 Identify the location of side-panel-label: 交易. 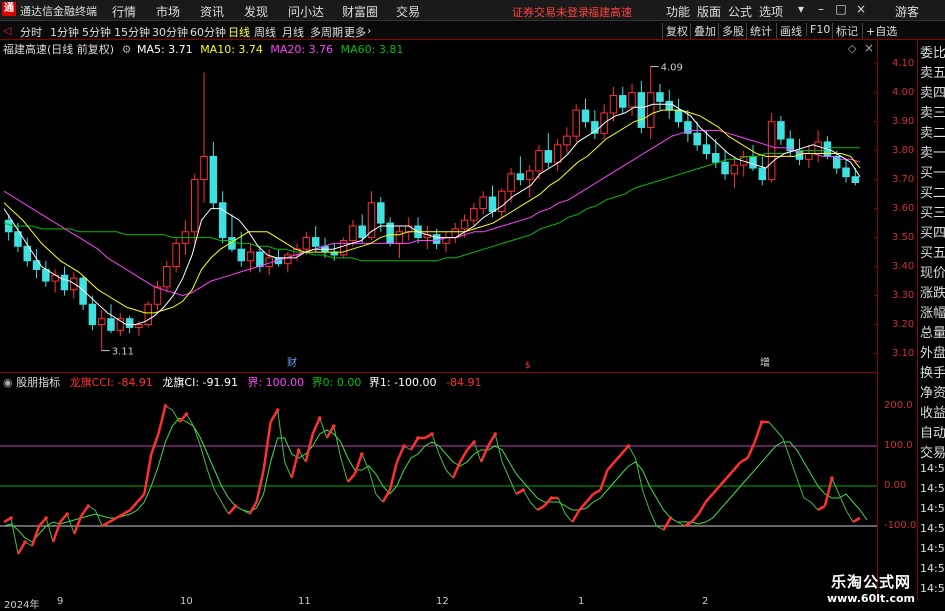
(932, 451).